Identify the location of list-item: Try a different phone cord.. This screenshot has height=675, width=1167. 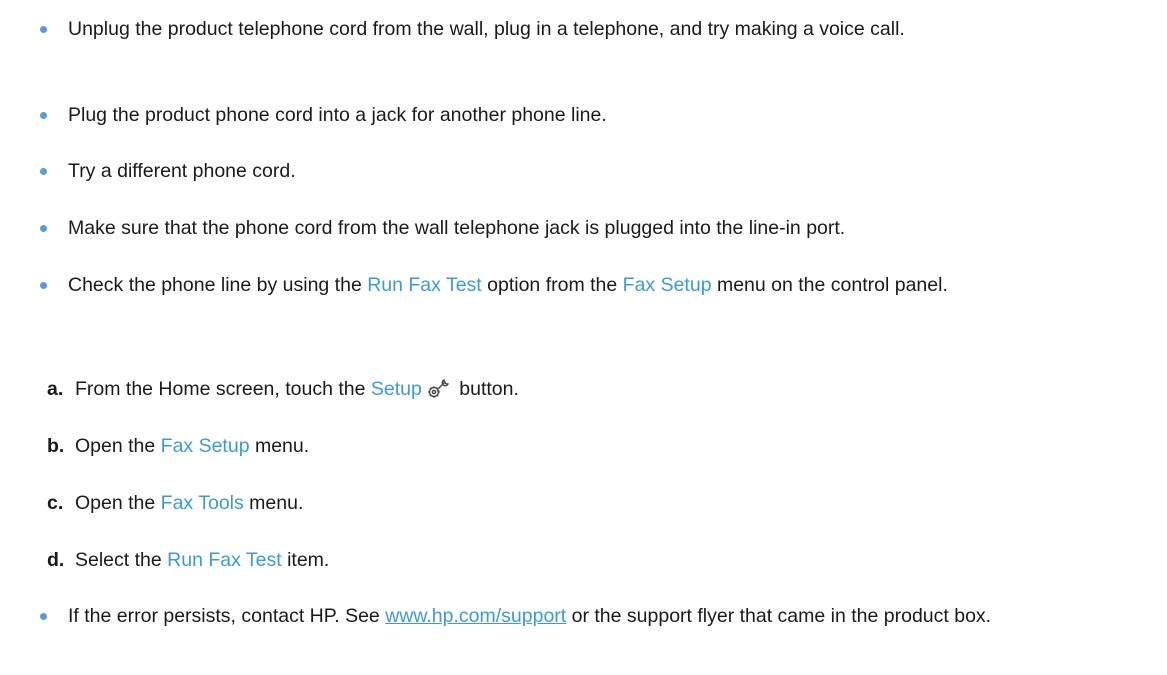
(599, 171).